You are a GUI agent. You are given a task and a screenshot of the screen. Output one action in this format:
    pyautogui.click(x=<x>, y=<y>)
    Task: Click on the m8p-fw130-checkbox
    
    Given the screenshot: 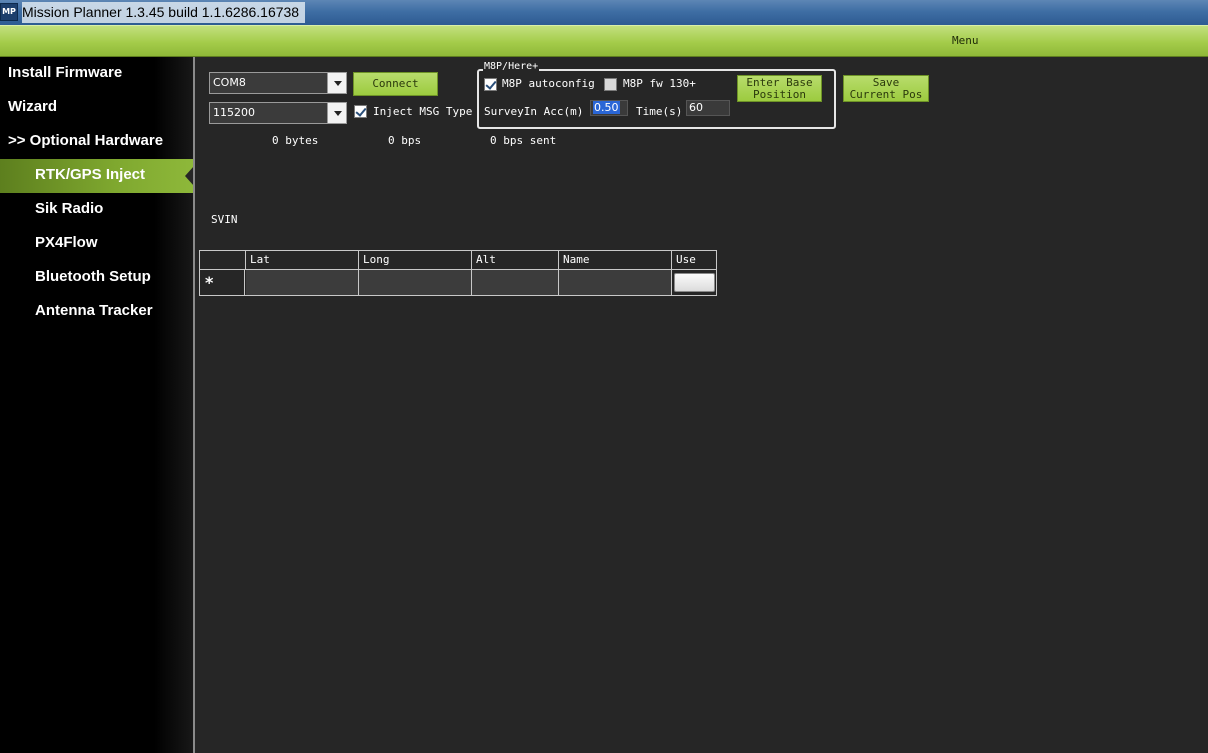 What is the action you would take?
    pyautogui.click(x=610, y=84)
    